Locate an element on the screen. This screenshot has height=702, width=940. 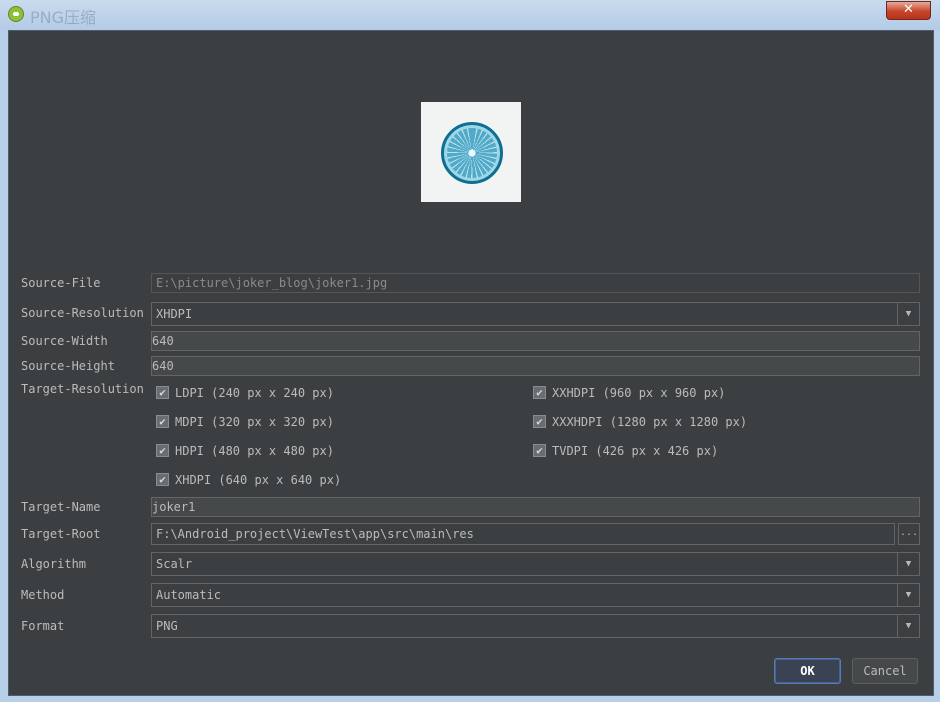
close-button: ✕ is located at coordinates (908, 10).